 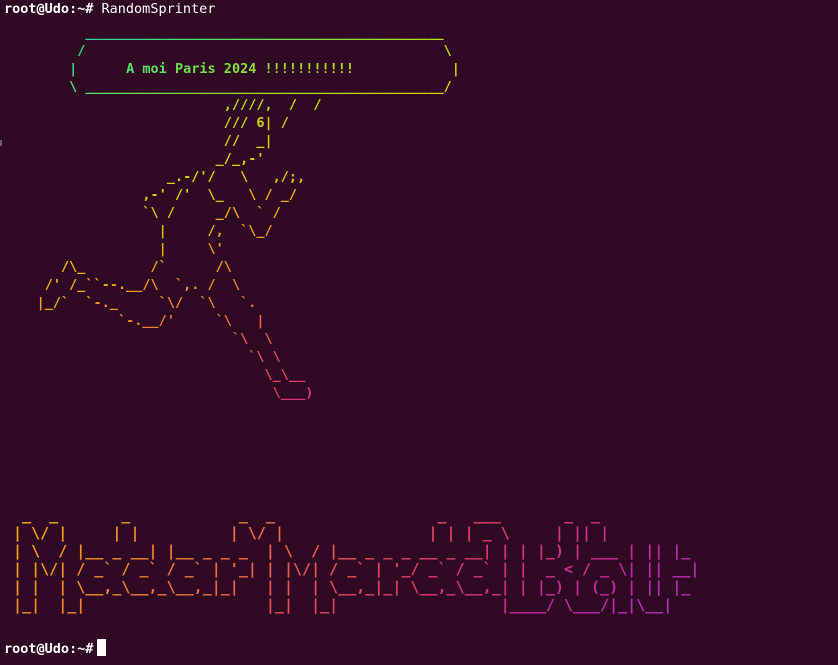 What do you see at coordinates (311, 515) in the screenshot?
I see `art-line: _ _ _ _ _ _ ___ _ _` at bounding box center [311, 515].